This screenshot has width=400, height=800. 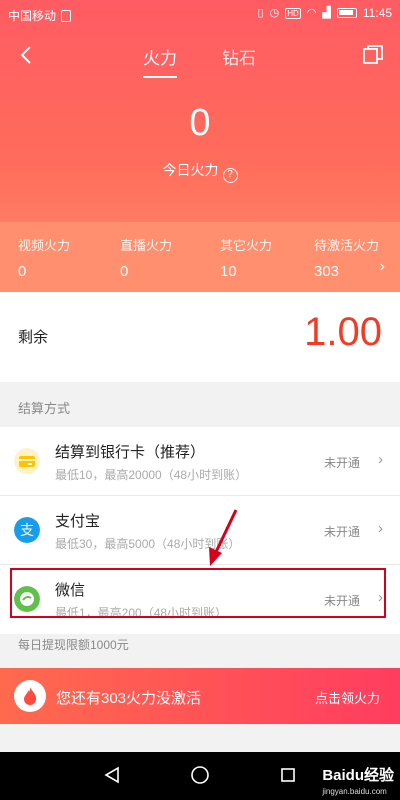 What do you see at coordinates (30, 696) in the screenshot?
I see `fire-icon` at bounding box center [30, 696].